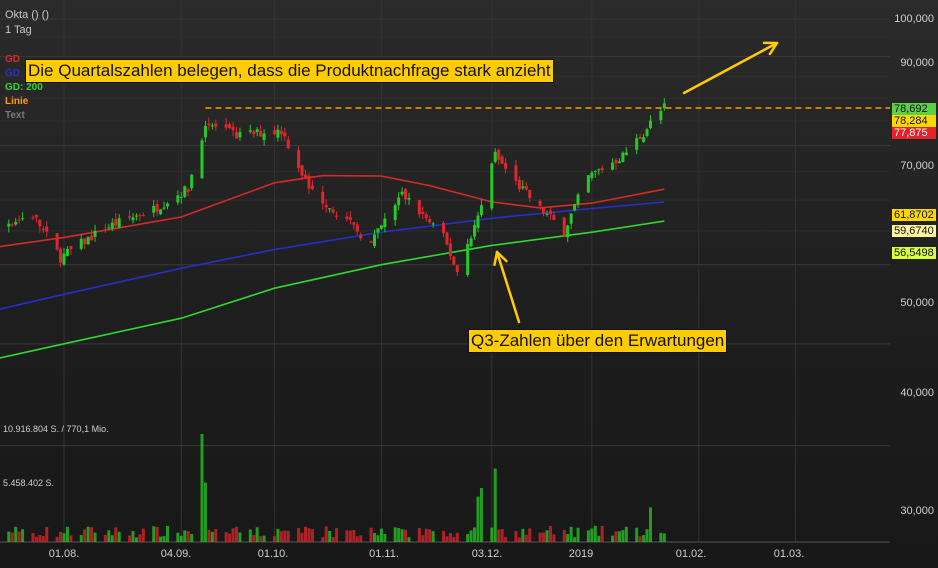 The height and width of the screenshot is (568, 938). Describe the element at coordinates (384, 554) in the screenshot. I see `x-tick-0111: 01.11.` at that location.